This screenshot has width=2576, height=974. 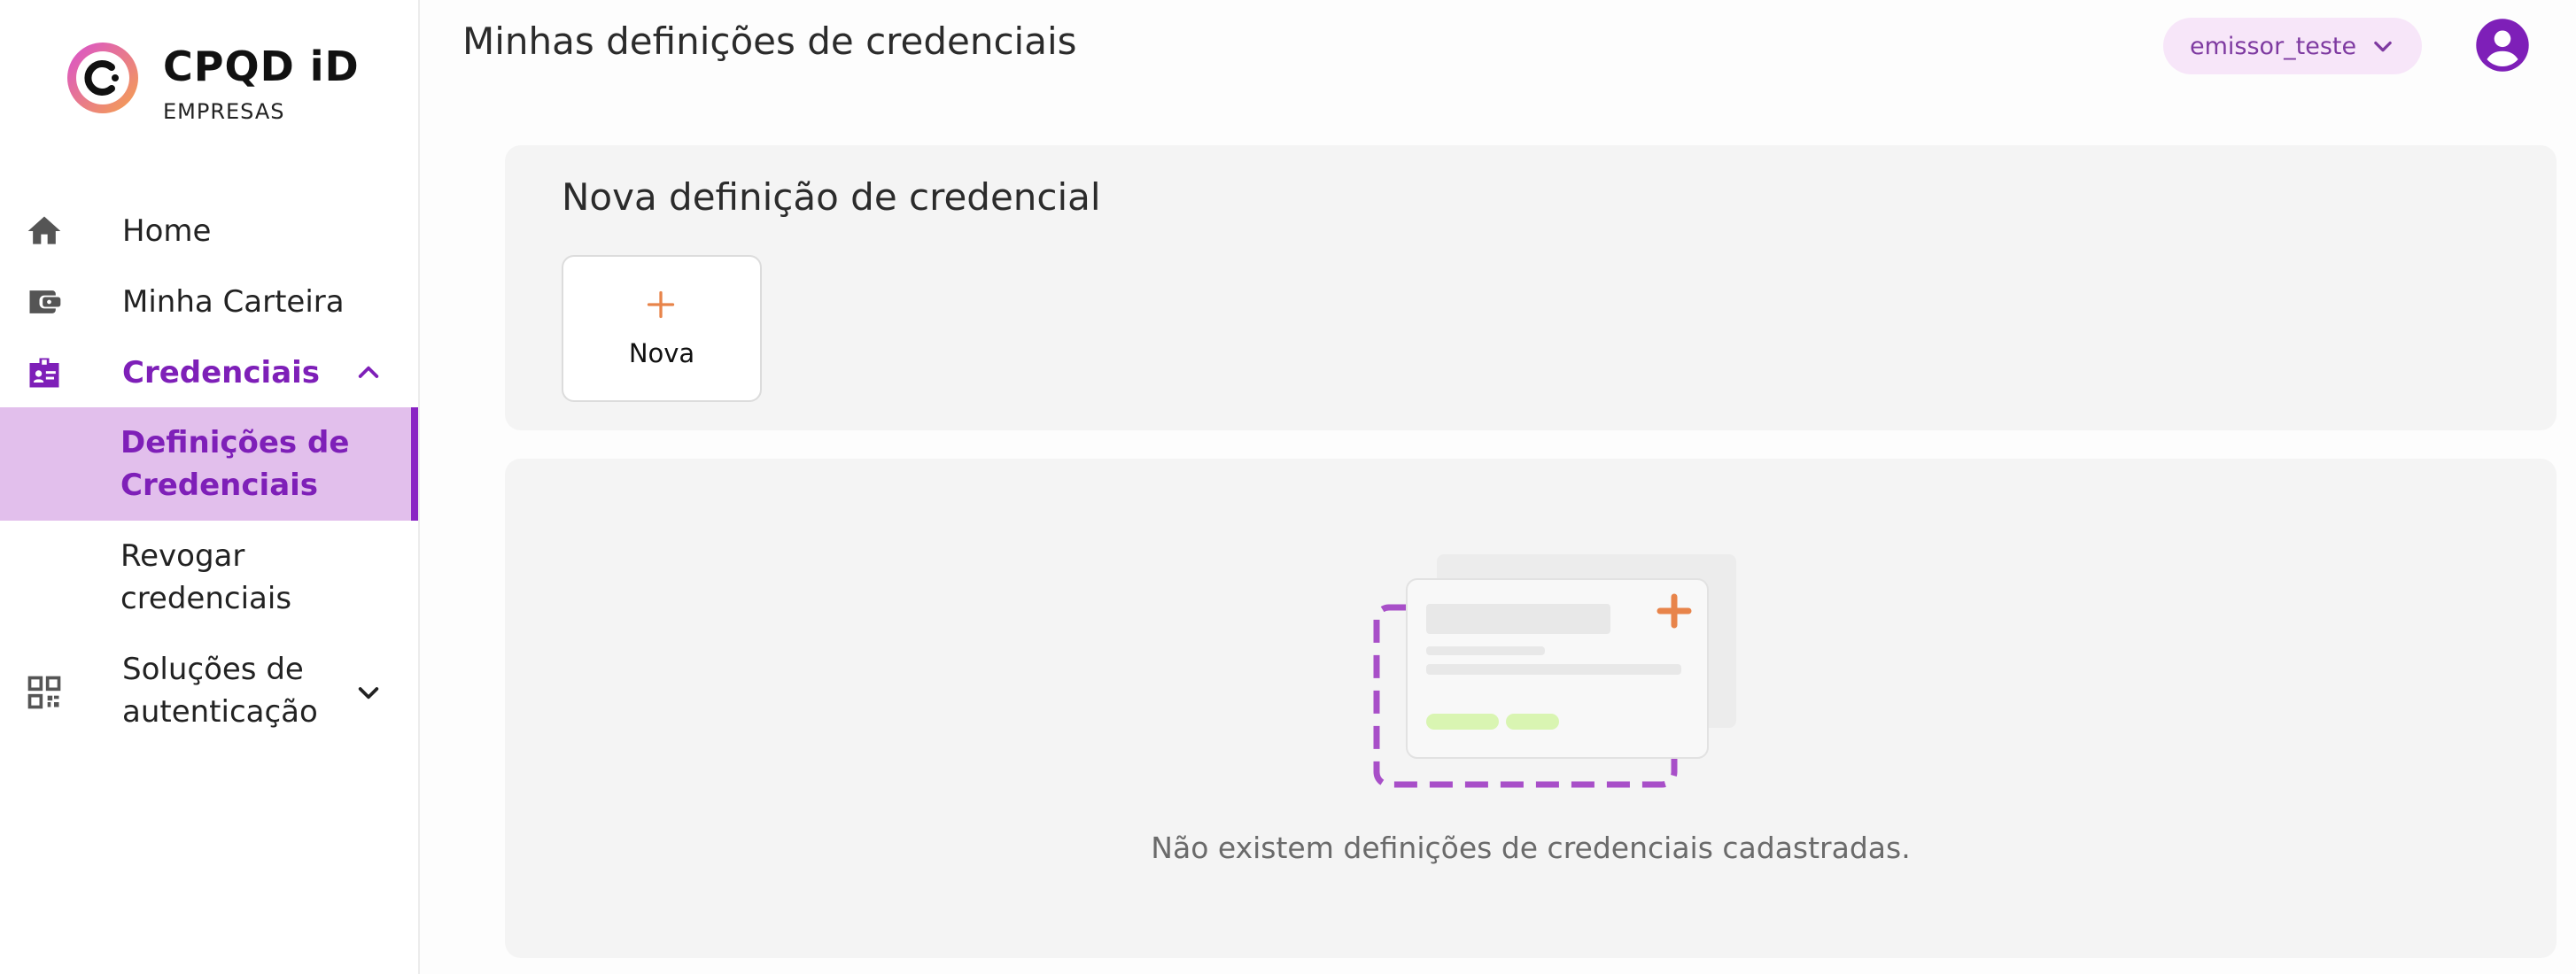 I want to click on sidebar-item-credenciais: Credenciais, so click(x=209, y=373).